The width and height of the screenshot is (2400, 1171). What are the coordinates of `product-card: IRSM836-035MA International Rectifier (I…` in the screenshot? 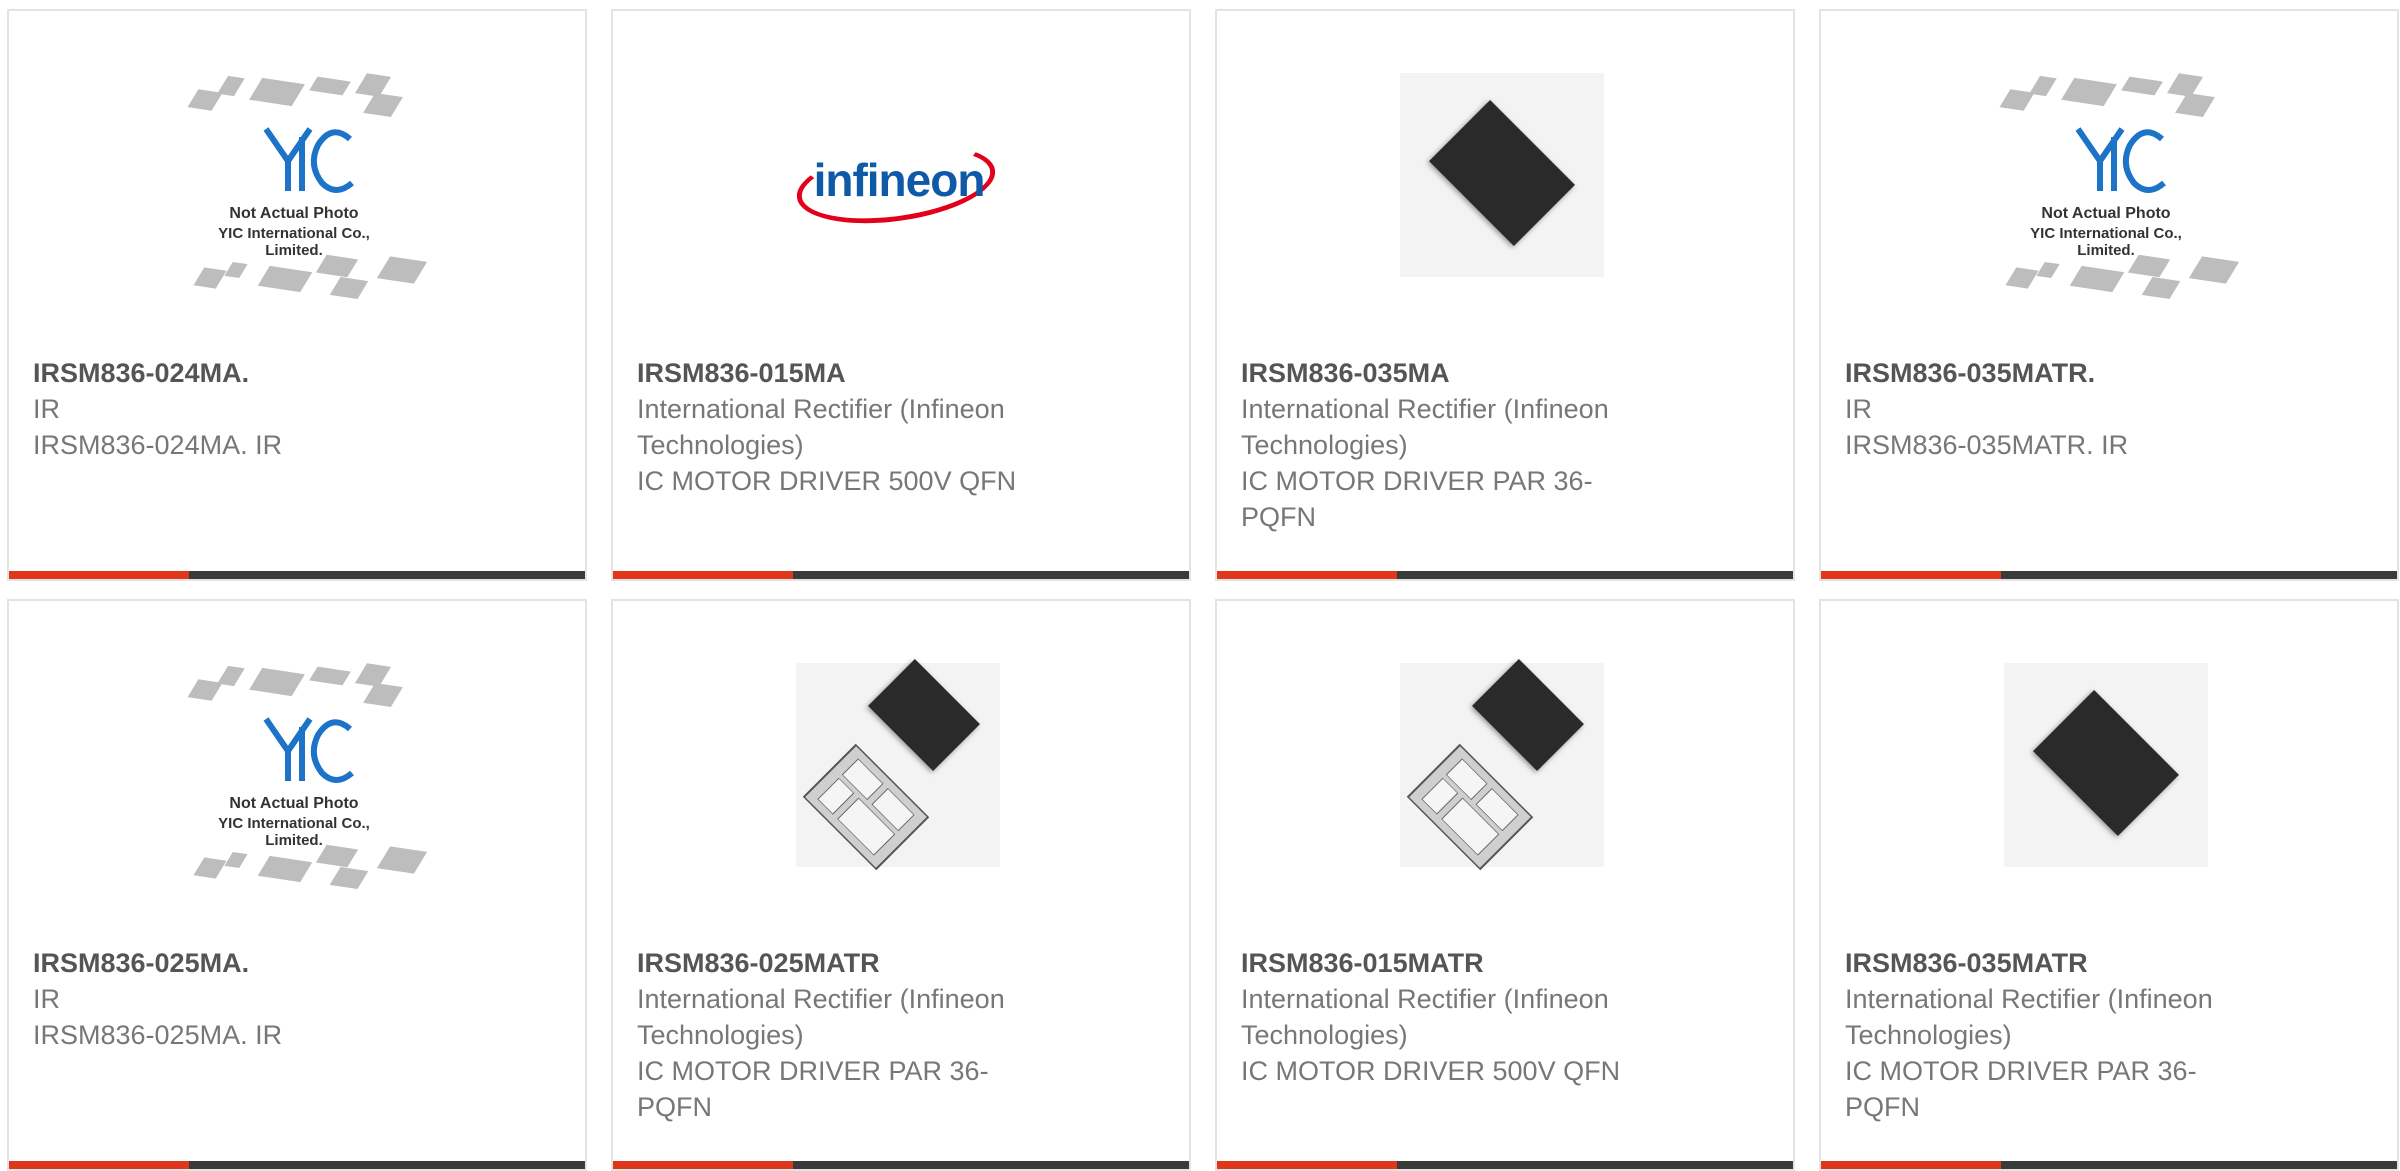 It's located at (1505, 295).